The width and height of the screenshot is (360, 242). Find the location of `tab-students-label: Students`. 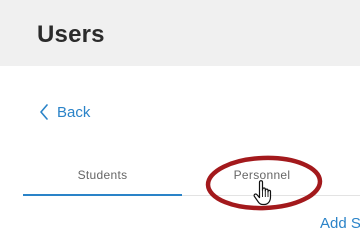

tab-students-label: Students is located at coordinates (102, 175).